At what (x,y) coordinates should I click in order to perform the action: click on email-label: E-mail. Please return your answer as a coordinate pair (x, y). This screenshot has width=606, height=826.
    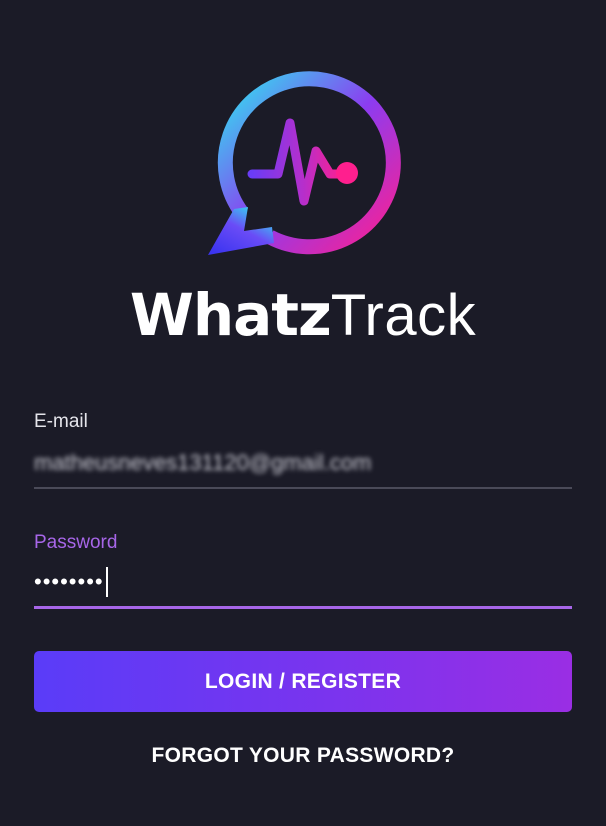
    Looking at the image, I should click on (61, 421).